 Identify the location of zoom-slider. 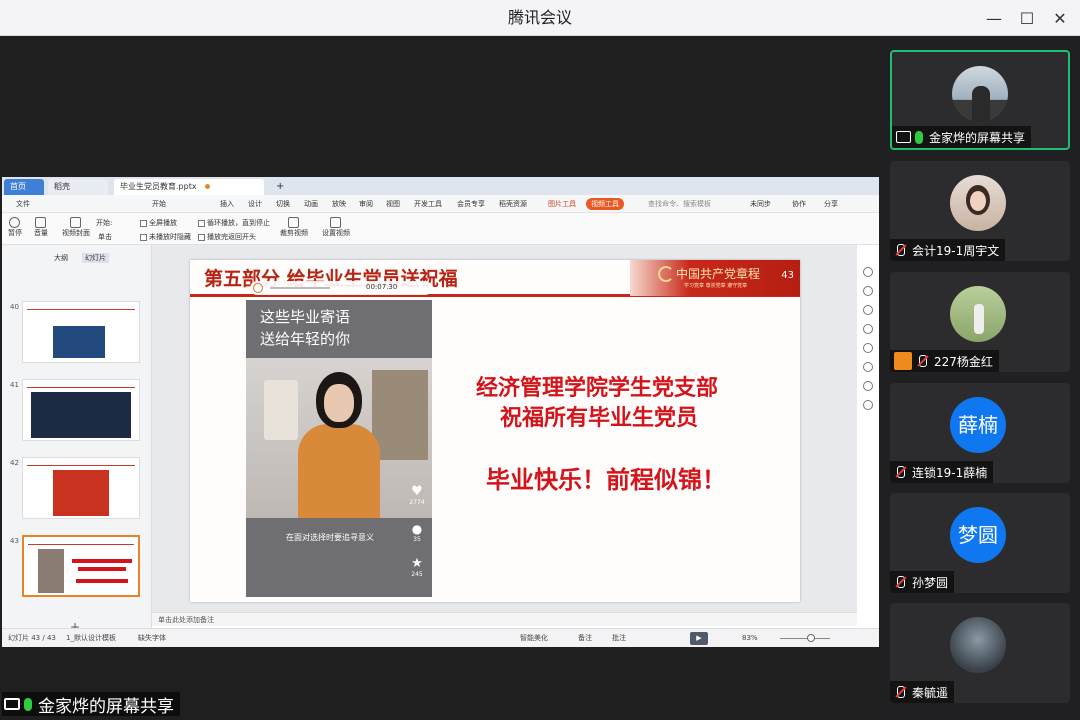
(805, 638).